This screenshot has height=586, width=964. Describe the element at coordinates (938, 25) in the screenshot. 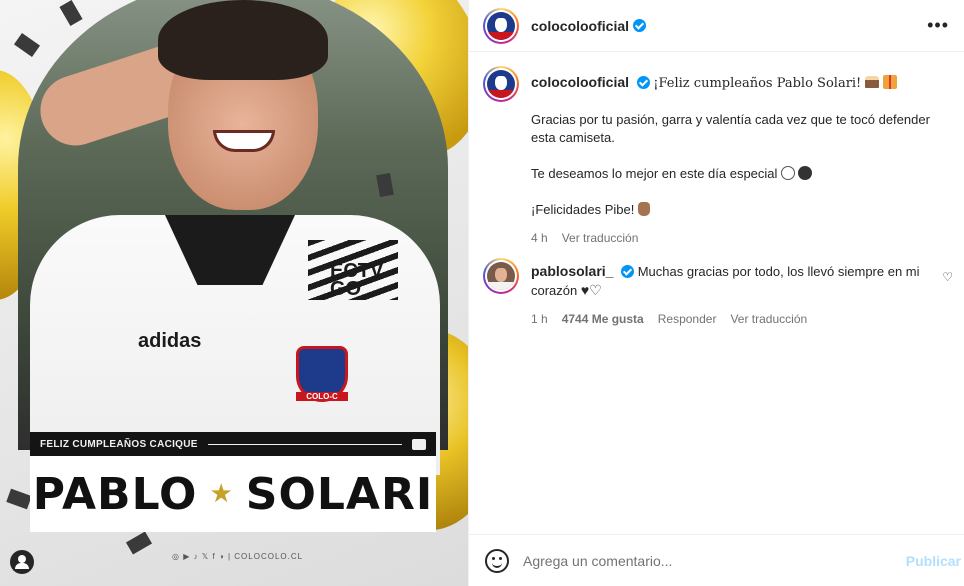

I see `more-options-icon: •••` at that location.